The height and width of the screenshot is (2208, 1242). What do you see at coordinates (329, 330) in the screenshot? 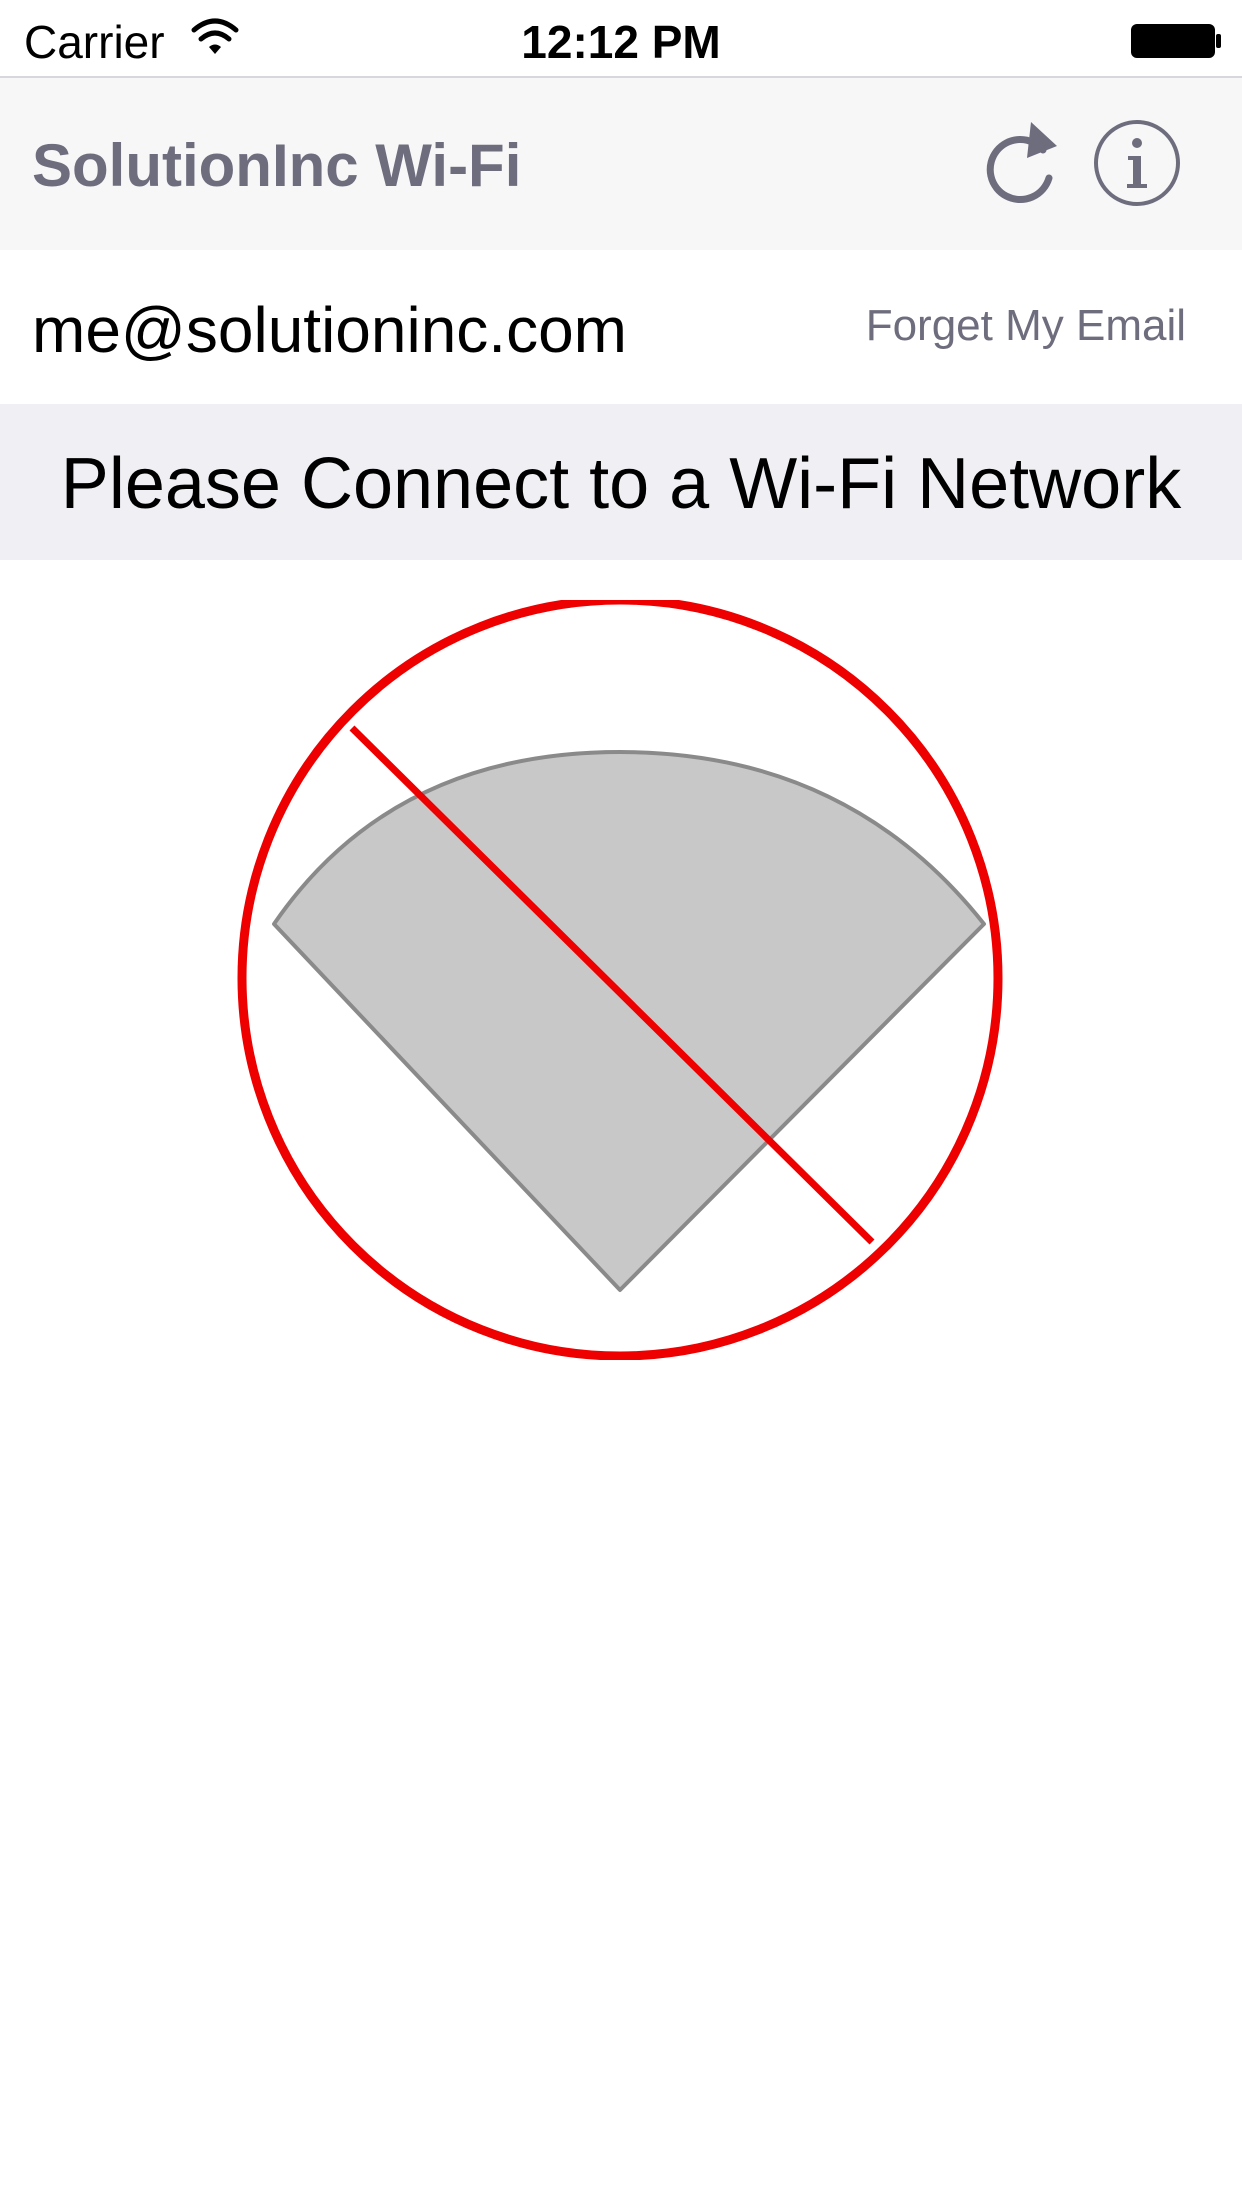
I see `email-address: me@solutioninc.com` at bounding box center [329, 330].